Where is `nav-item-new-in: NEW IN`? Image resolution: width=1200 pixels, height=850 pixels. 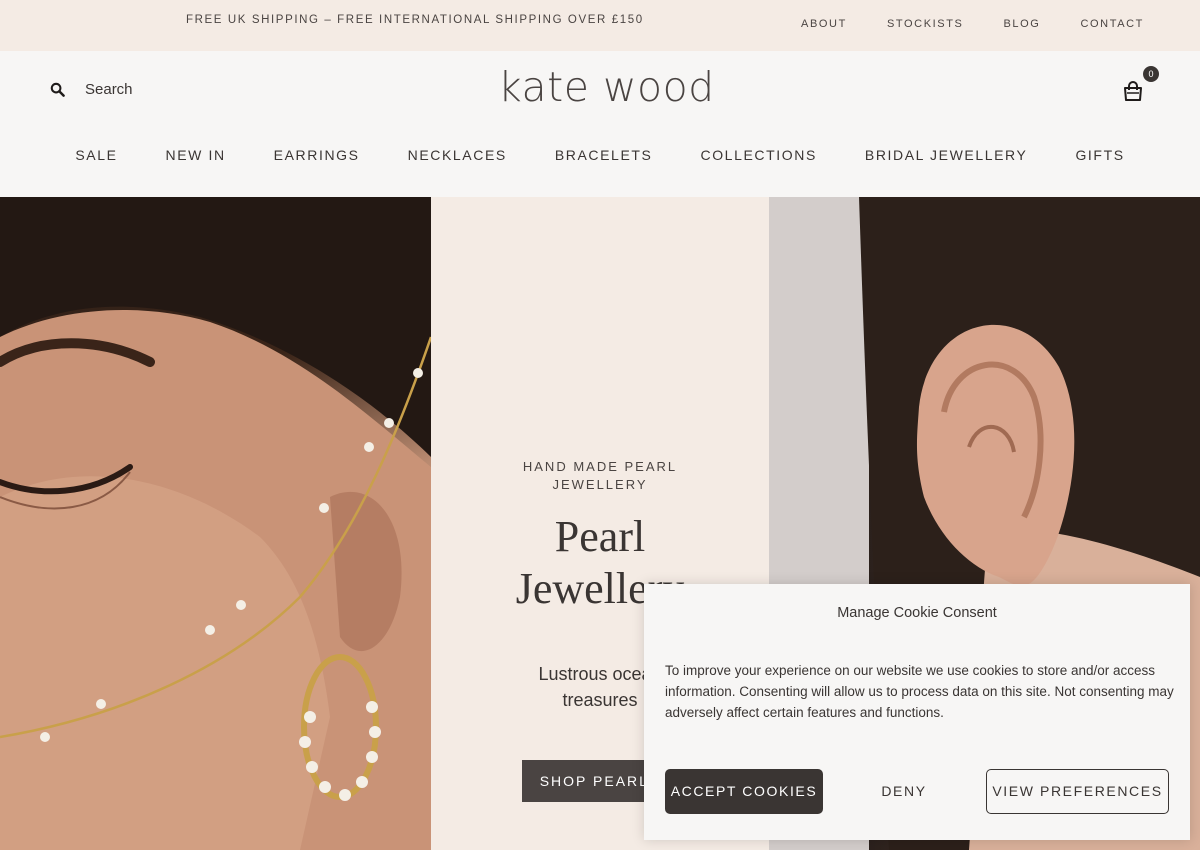
nav-item-new-in: NEW IN is located at coordinates (196, 155).